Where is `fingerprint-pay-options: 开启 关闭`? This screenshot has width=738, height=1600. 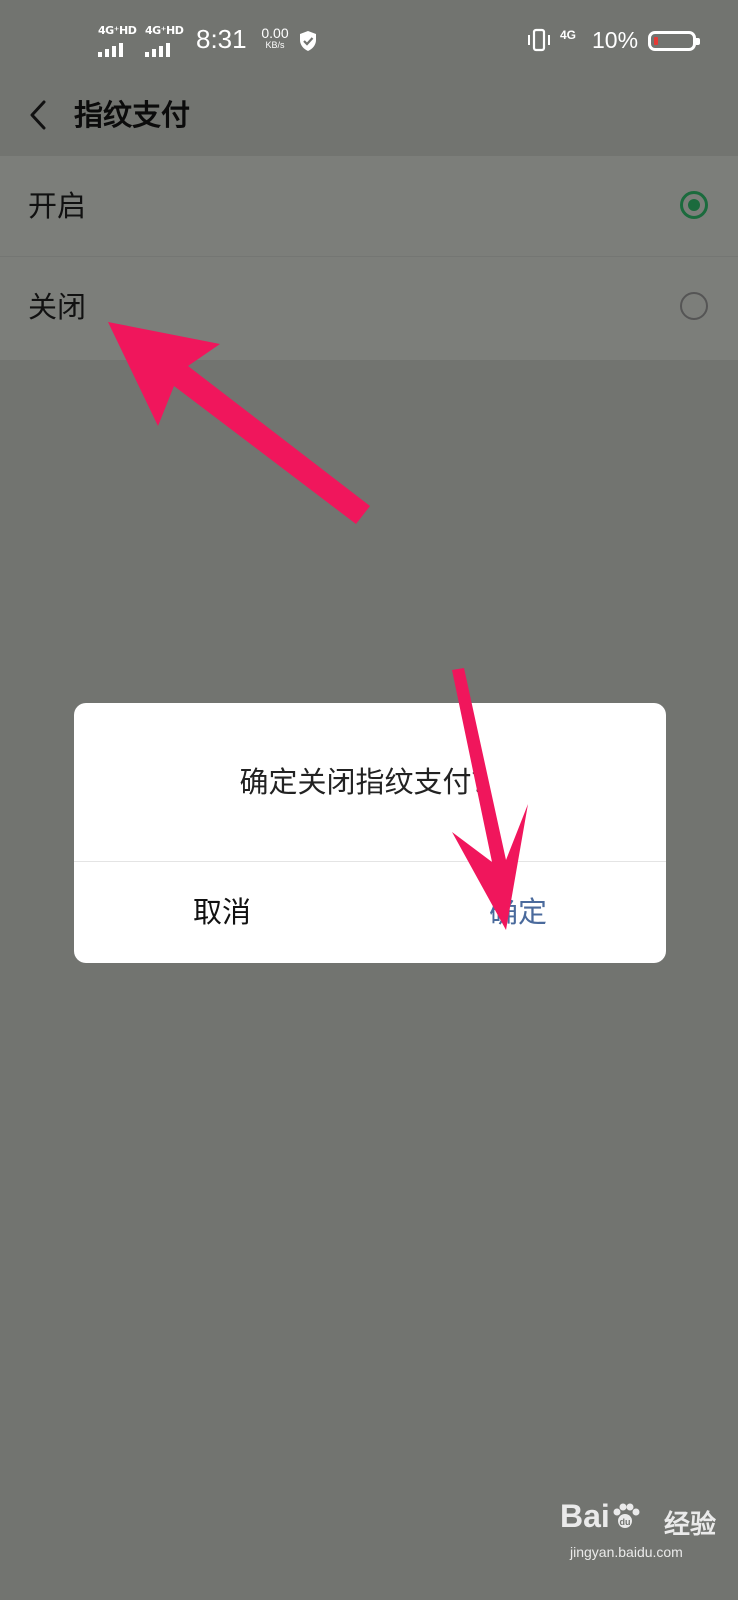
fingerprint-pay-options: 开启 关闭 is located at coordinates (369, 258).